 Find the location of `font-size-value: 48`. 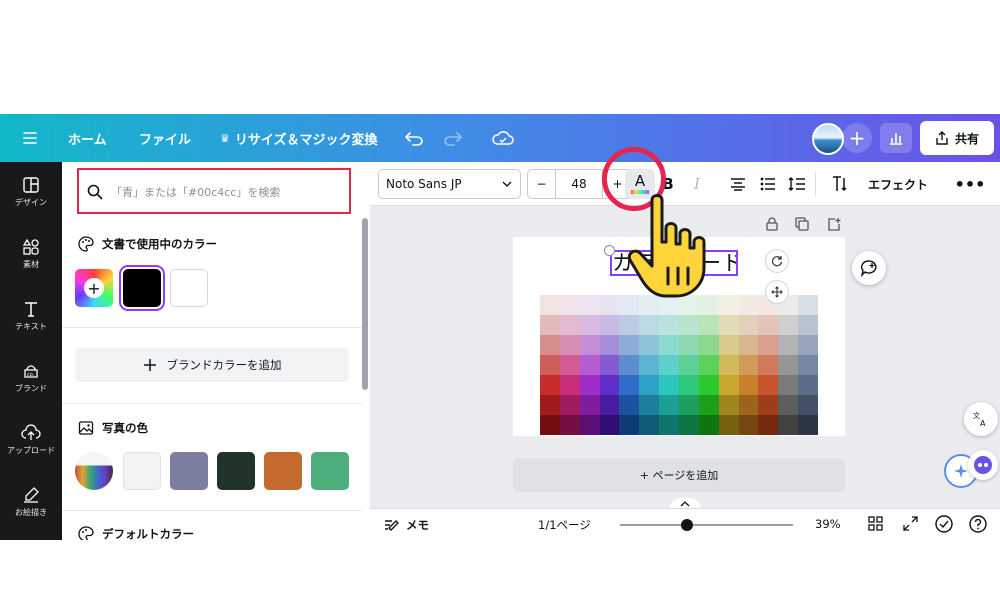

font-size-value: 48 is located at coordinates (579, 184).